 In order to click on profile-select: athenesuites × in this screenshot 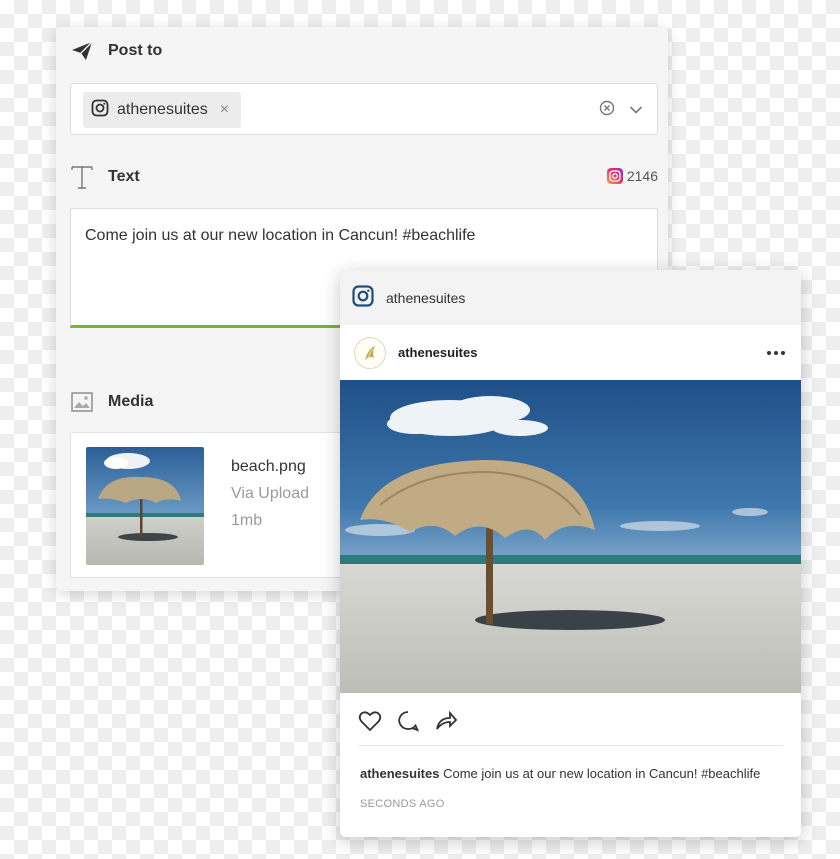, I will do `click(364, 109)`.